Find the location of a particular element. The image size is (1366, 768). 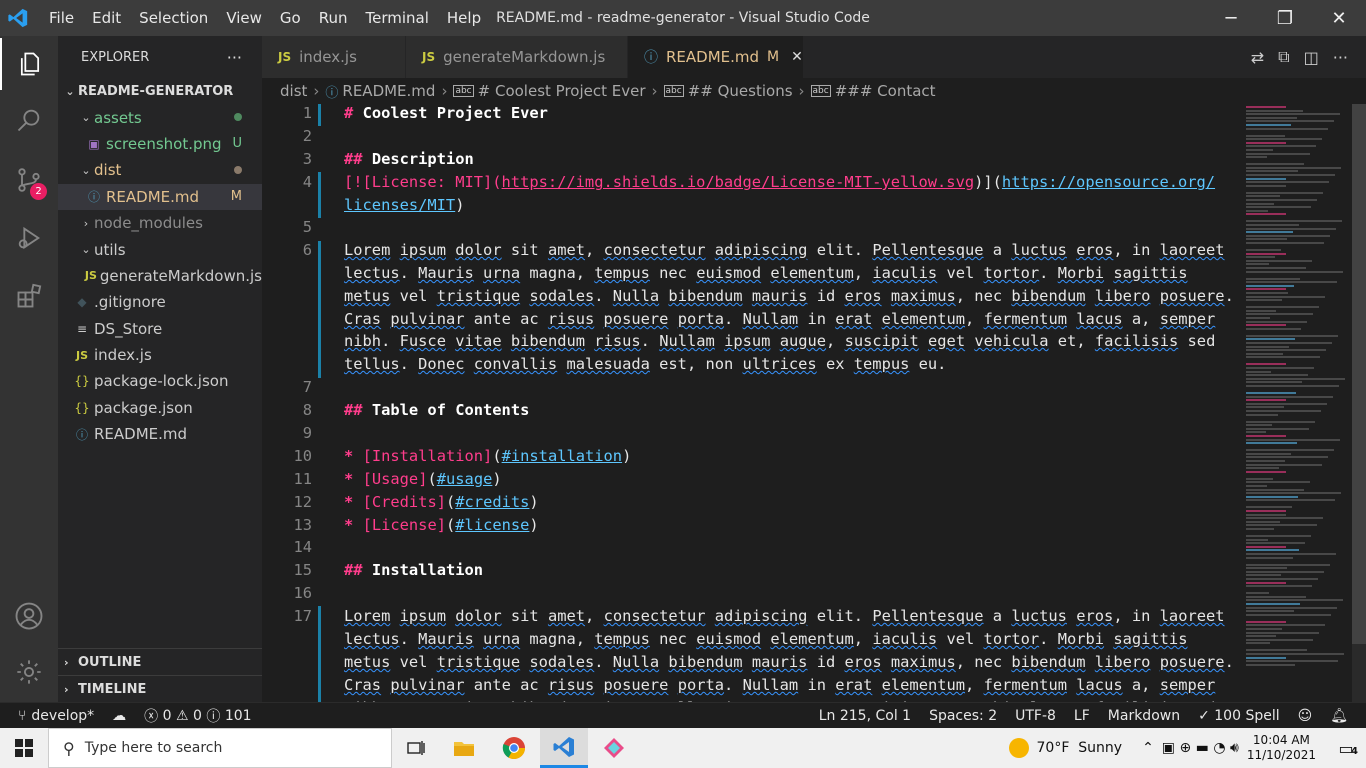

clock: 10:04 AM 11/10/2021 is located at coordinates (1281, 748).